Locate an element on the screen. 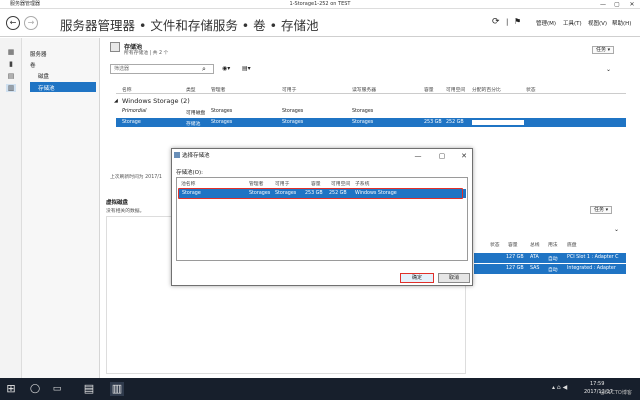 Image resolution: width=640 pixels, height=400 pixels. row-storage-name: Storage is located at coordinates (131, 122).